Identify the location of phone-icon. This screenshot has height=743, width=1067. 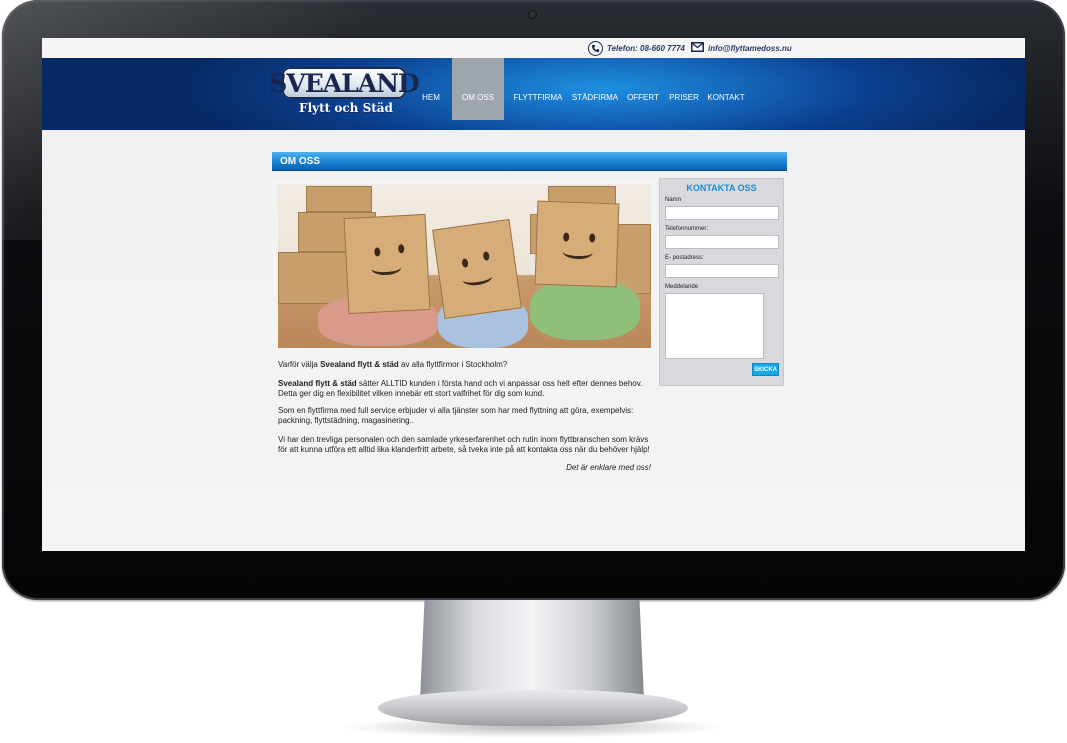
(595, 48).